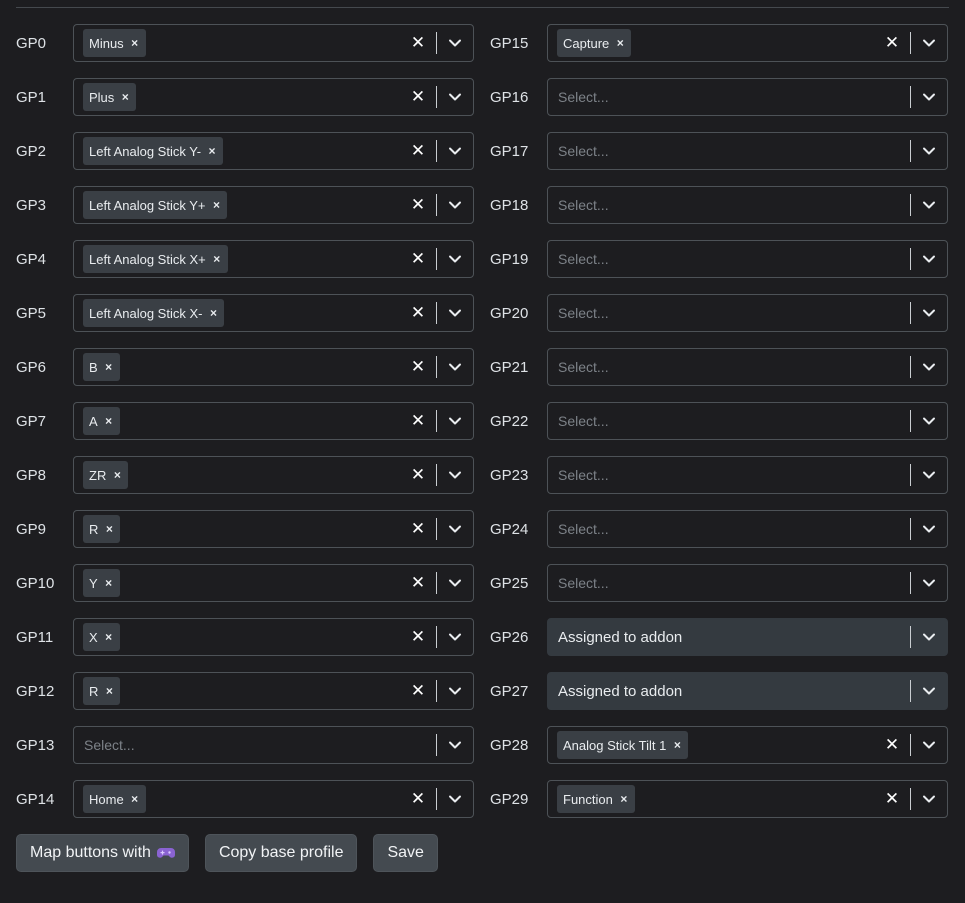 Image resolution: width=965 pixels, height=903 pixels. I want to click on pin-select-gp11: X × ✕, so click(273, 637).